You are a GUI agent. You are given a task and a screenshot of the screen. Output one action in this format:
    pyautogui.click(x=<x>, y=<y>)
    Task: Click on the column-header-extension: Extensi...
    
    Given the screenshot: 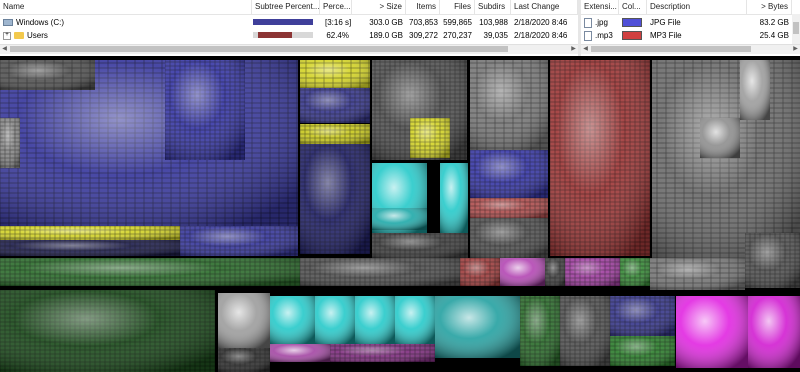 What is the action you would take?
    pyautogui.click(x=600, y=7)
    